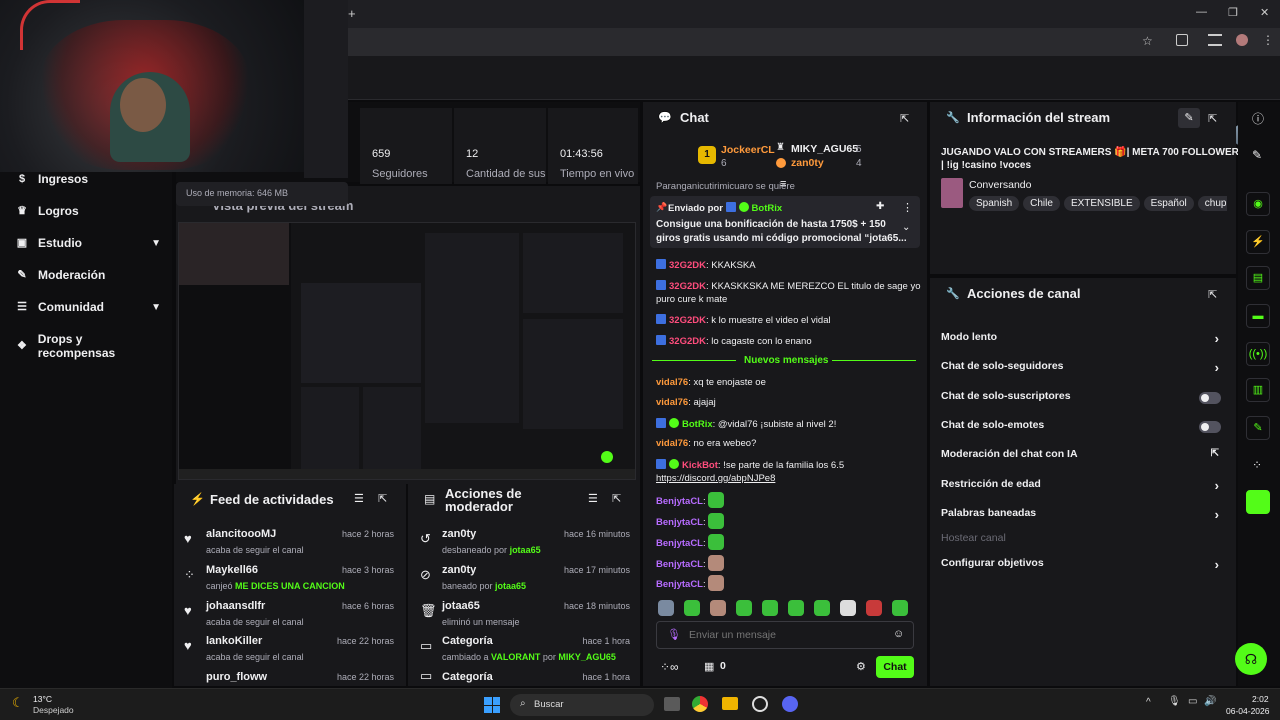  I want to click on info-icon: ⓘ, so click(1258, 118).